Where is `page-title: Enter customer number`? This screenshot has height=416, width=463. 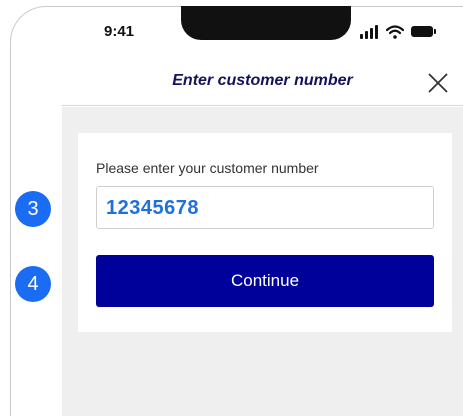
page-title: Enter customer number is located at coordinates (262, 80).